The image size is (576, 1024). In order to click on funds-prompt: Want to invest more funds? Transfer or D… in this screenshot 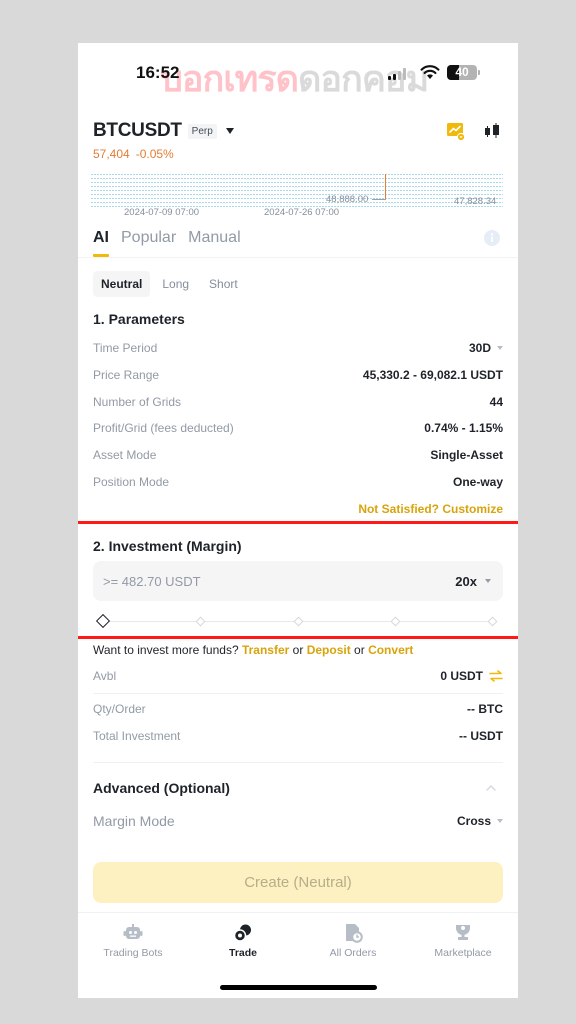, I will do `click(253, 650)`.